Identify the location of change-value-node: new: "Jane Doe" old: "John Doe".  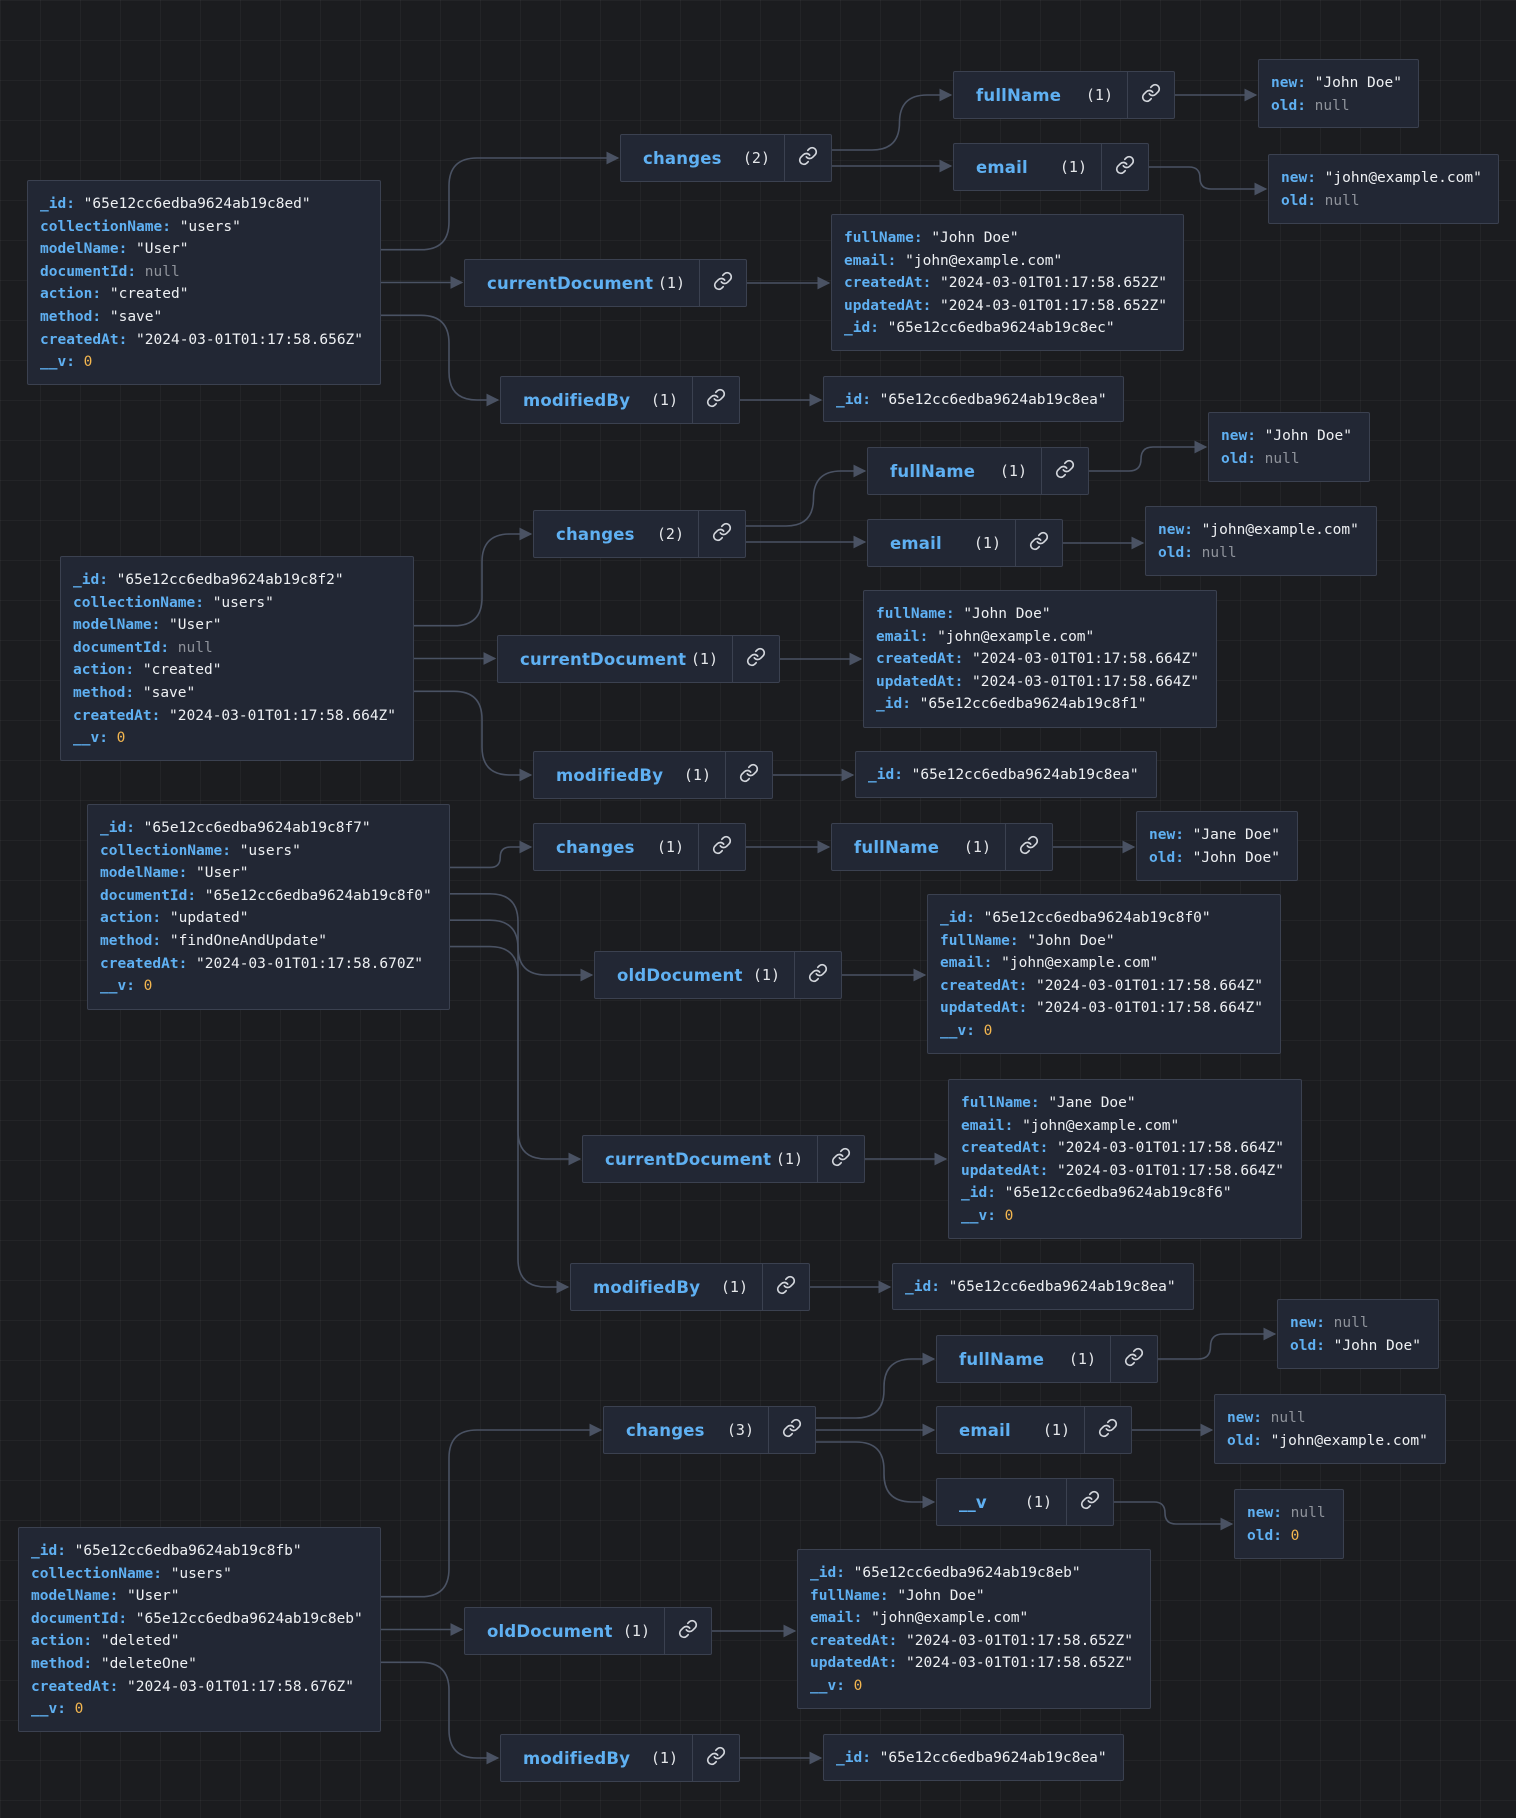
(1217, 846).